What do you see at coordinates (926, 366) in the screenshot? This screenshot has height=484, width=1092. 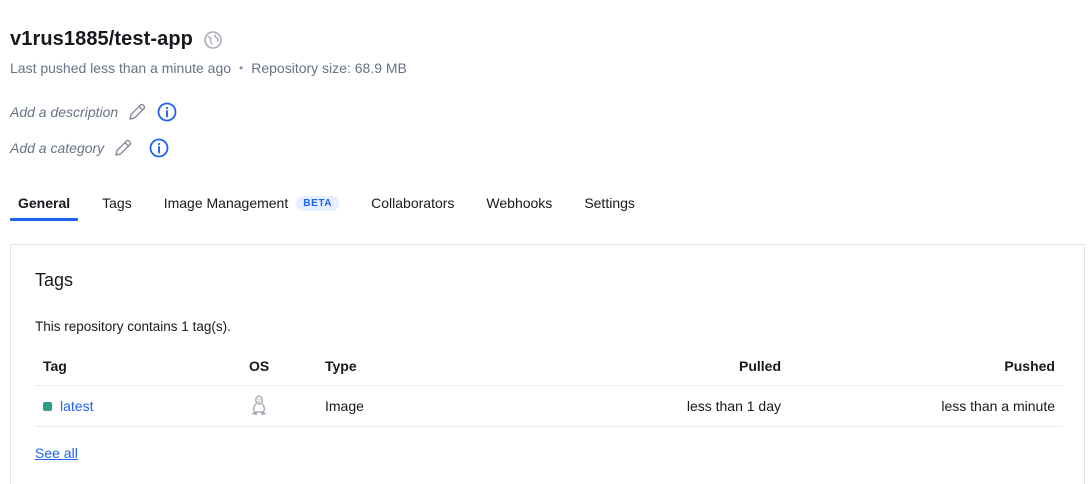 I see `column-header-pushed: Pushed` at bounding box center [926, 366].